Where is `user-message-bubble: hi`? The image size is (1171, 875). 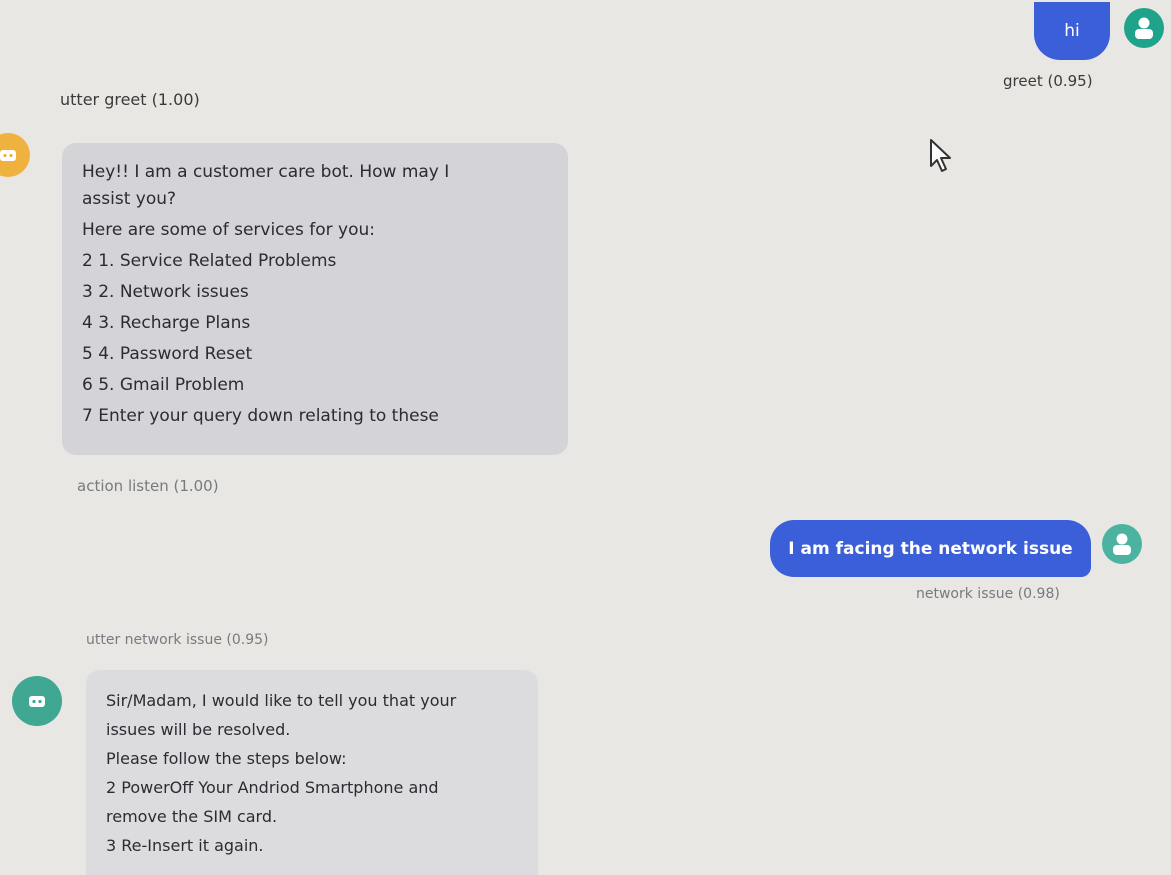
user-message-bubble: hi is located at coordinates (1072, 31).